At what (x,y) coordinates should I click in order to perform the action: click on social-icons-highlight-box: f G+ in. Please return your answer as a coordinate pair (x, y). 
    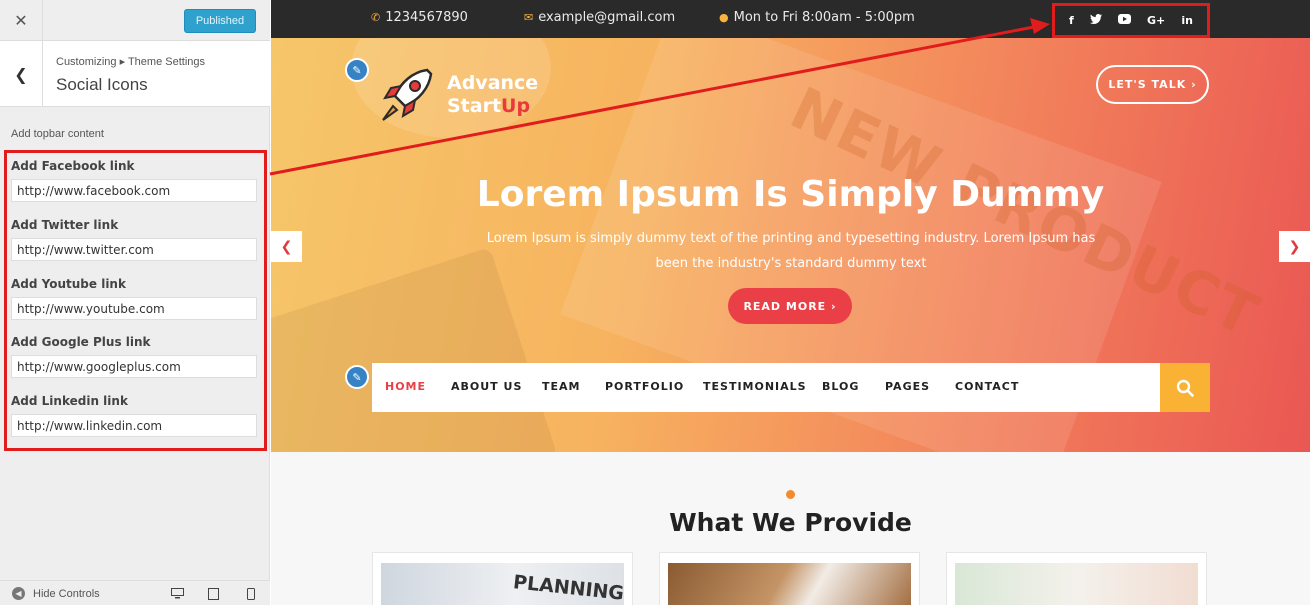
    Looking at the image, I should click on (1131, 20).